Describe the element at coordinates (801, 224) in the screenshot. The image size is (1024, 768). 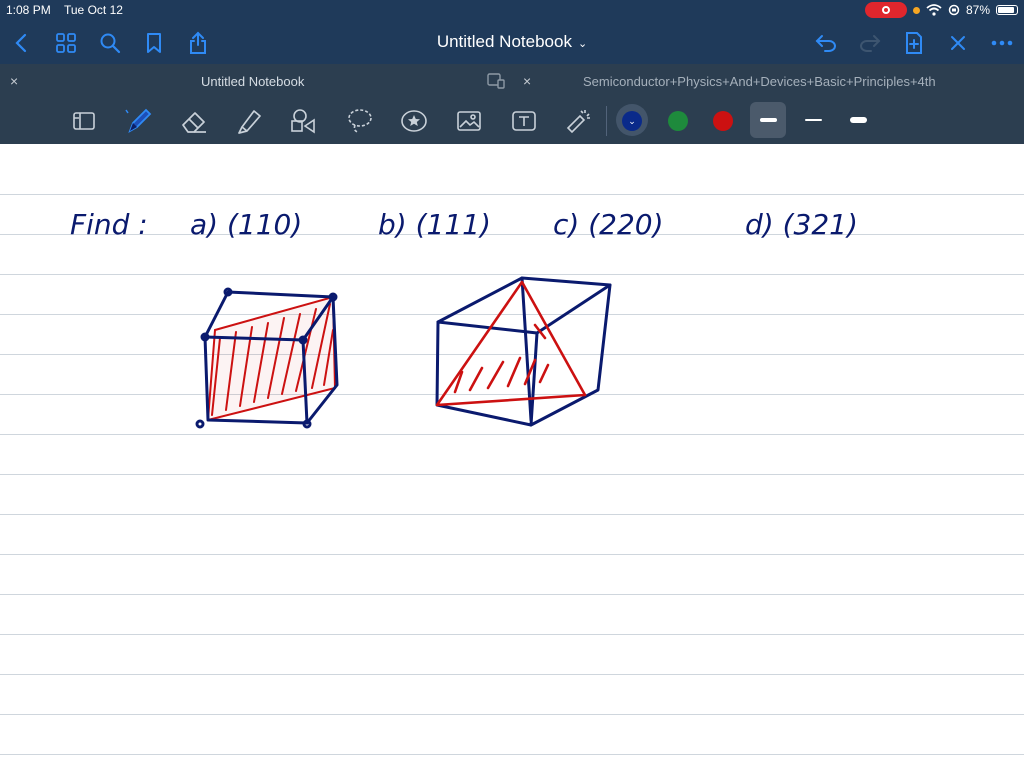
I see `question-d: d) (321)` at that location.